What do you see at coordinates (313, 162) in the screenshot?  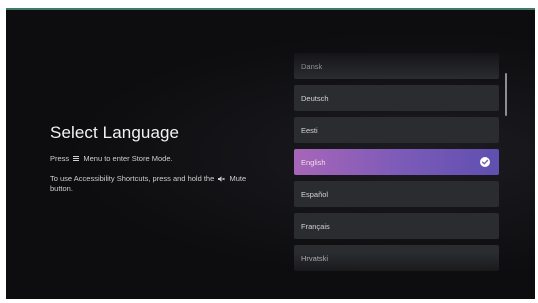 I see `language-option-label: English` at bounding box center [313, 162].